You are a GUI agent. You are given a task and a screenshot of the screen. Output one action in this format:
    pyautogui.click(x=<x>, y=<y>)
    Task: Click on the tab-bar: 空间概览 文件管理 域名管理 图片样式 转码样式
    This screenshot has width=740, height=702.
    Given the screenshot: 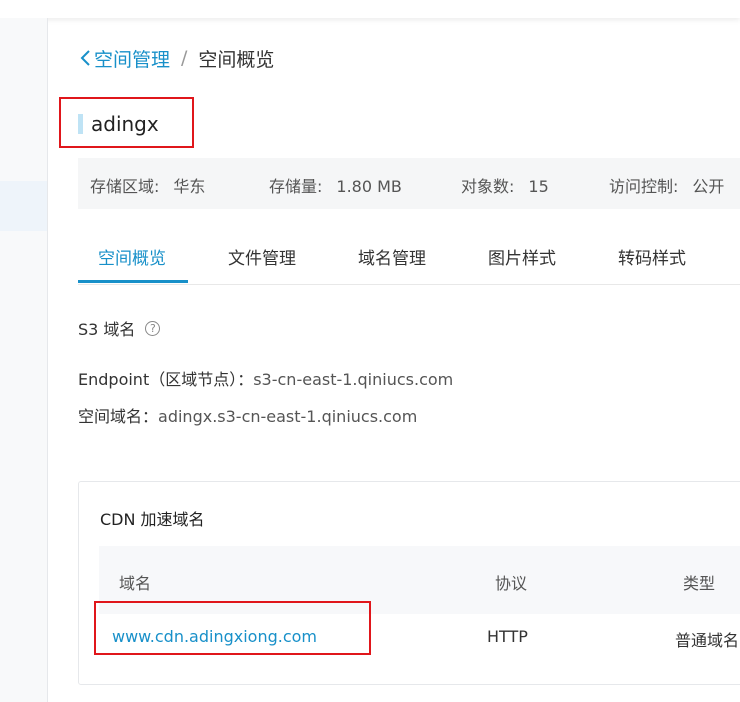 What is the action you would take?
    pyautogui.click(x=409, y=258)
    